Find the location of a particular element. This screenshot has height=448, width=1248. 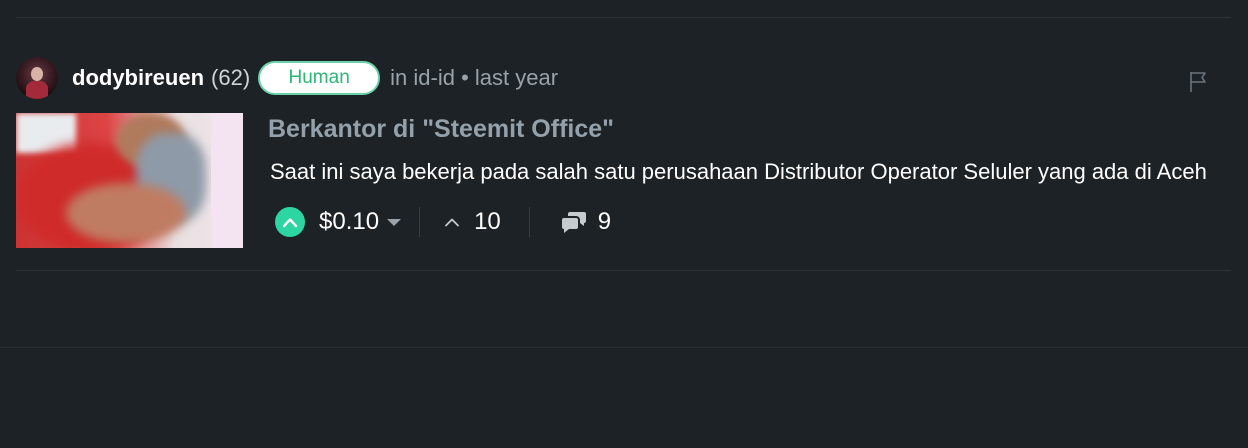

author-name: dodybireuen is located at coordinates (138, 78).